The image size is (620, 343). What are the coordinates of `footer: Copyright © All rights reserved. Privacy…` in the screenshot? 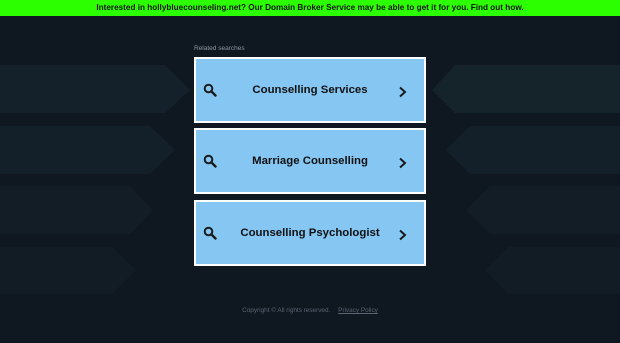 It's located at (310, 310).